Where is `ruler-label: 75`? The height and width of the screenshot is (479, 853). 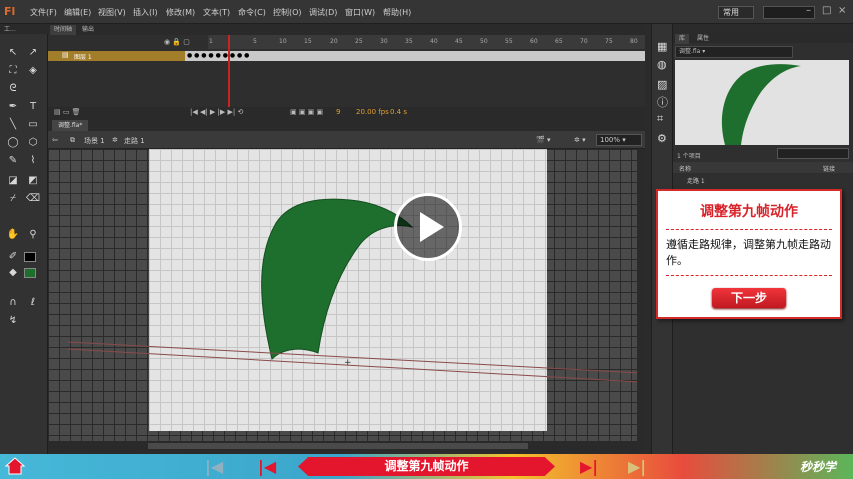 ruler-label: 75 is located at coordinates (609, 41).